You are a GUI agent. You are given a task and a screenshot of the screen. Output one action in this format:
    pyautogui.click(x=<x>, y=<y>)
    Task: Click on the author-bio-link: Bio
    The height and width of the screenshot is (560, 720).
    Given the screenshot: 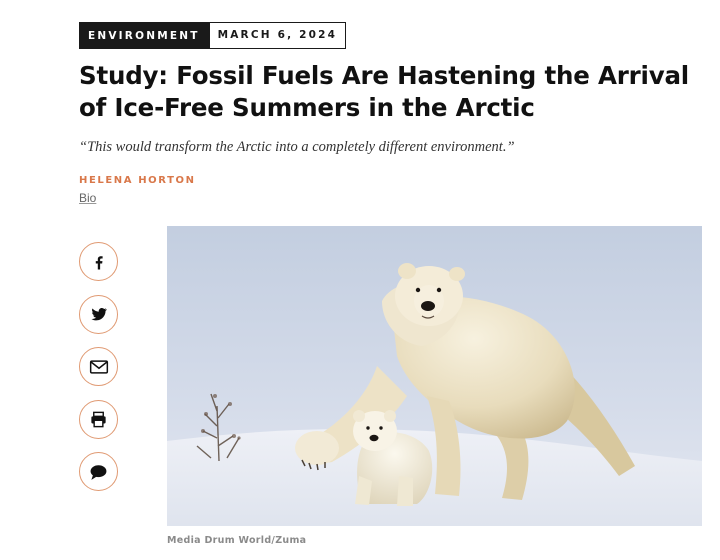 What is the action you would take?
    pyautogui.click(x=87, y=198)
    